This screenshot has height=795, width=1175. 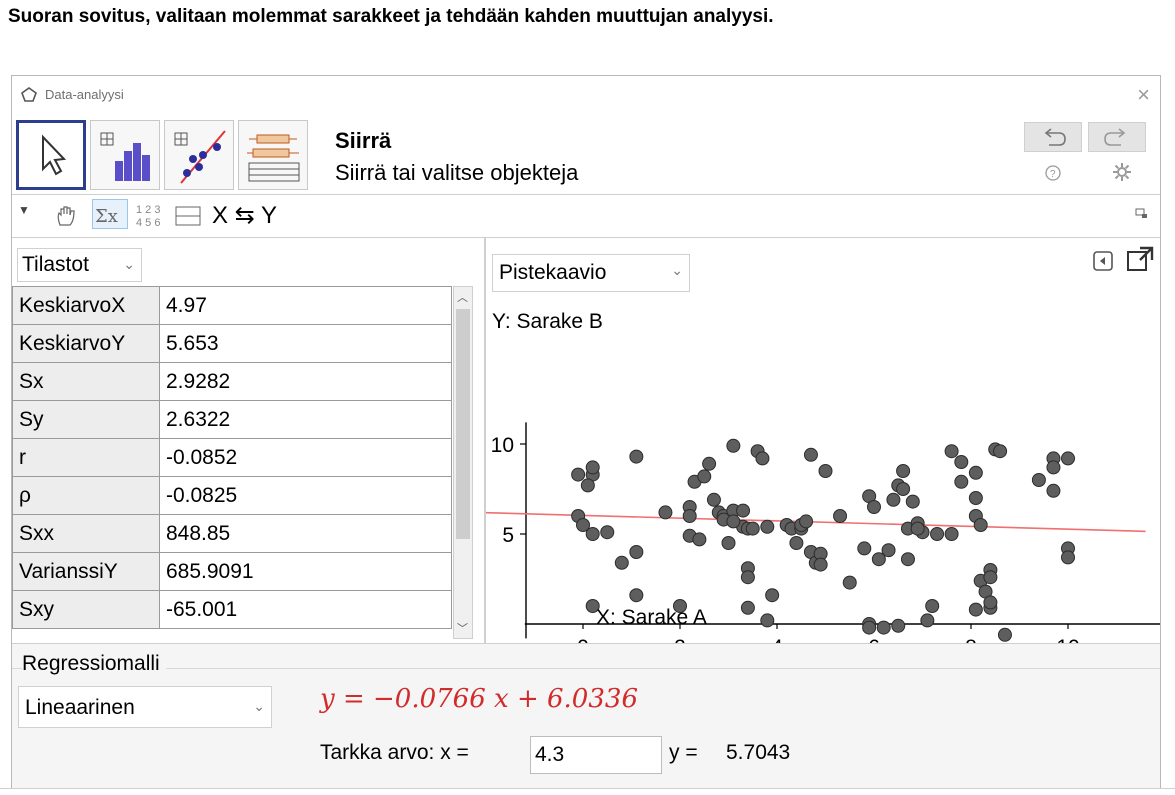 What do you see at coordinates (651, 617) in the screenshot?
I see `x-axis-label: X: Sarake A` at bounding box center [651, 617].